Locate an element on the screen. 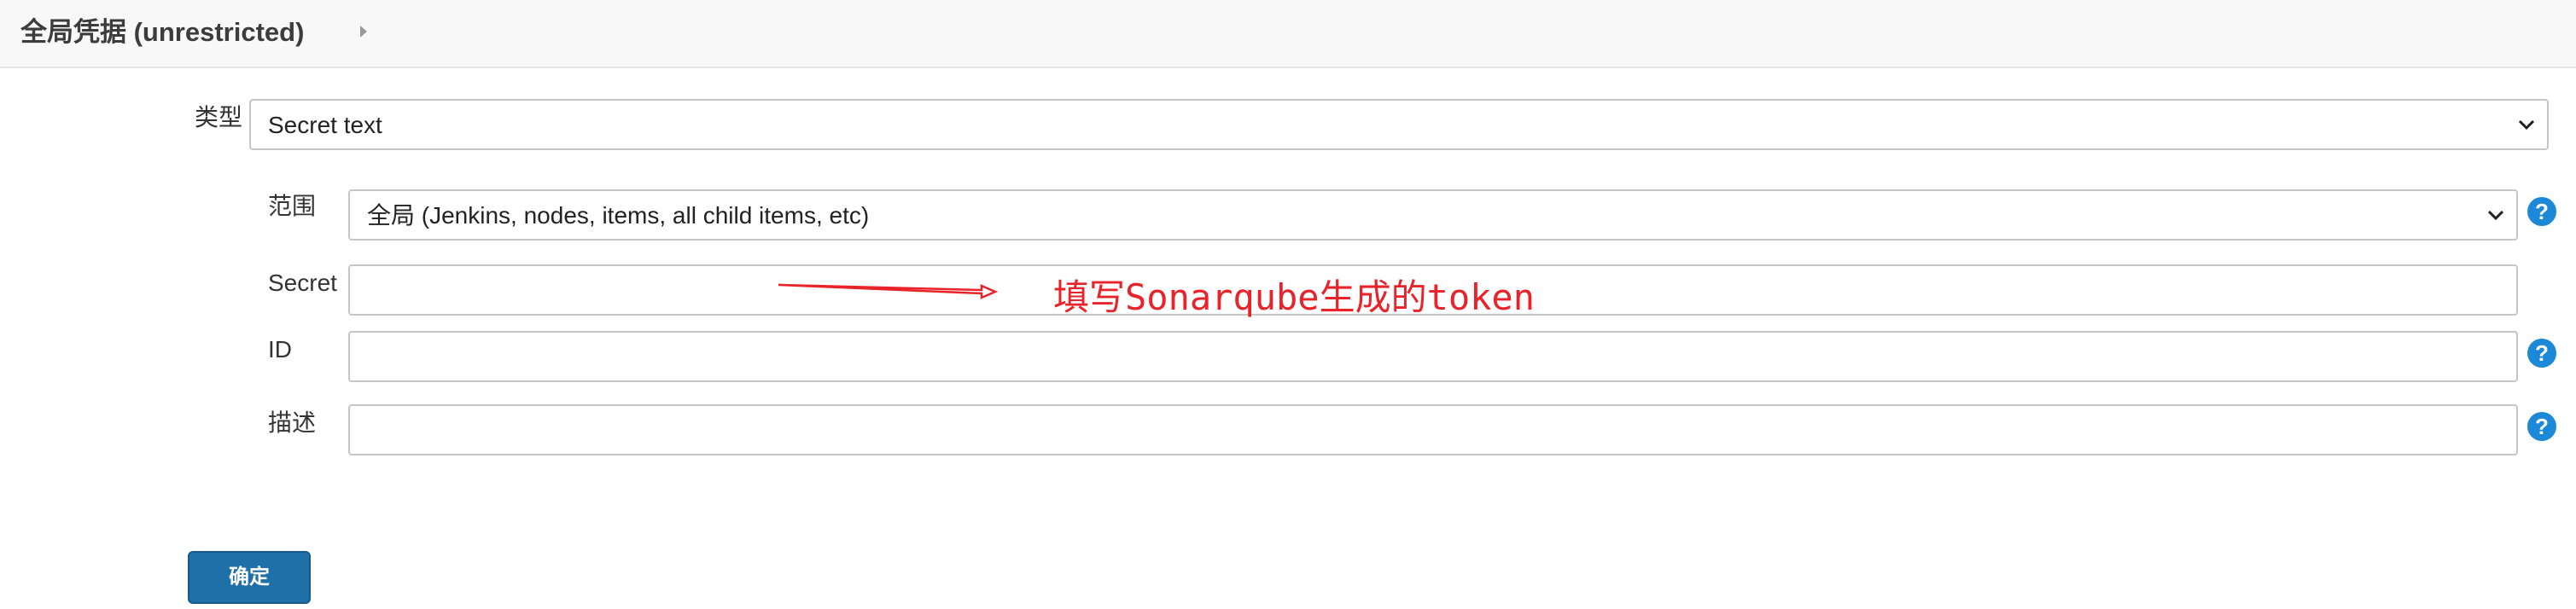 The width and height of the screenshot is (2576, 609). description-label: 描述 is located at coordinates (292, 422).